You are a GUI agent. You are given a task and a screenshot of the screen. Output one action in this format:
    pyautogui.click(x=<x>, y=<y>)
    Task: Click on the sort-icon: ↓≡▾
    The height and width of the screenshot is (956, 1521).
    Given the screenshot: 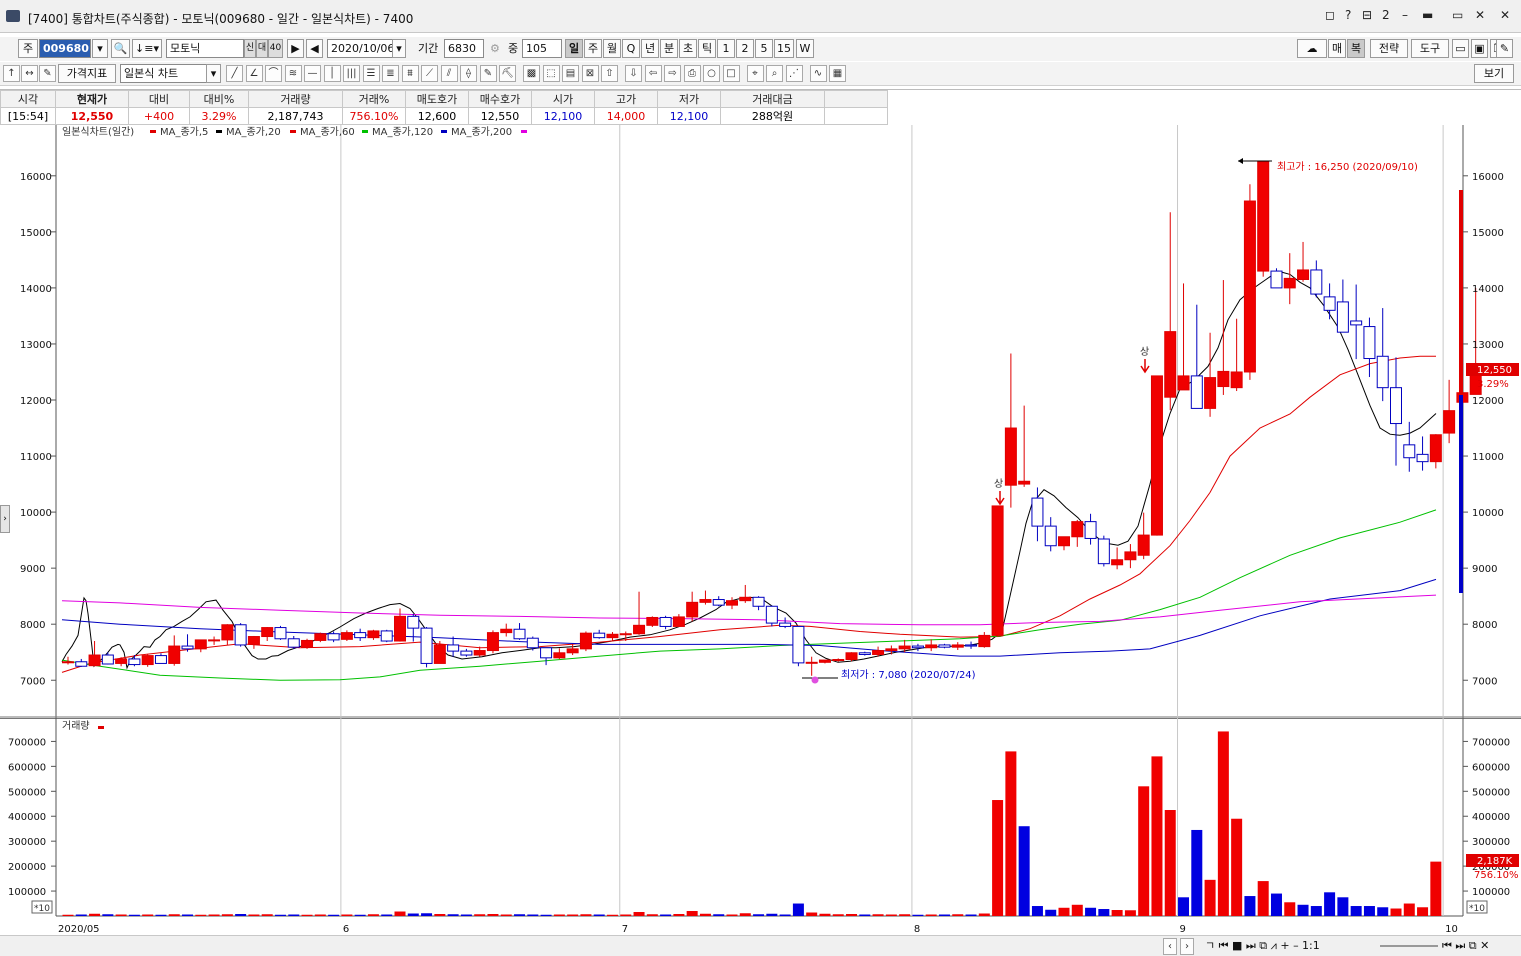 What is the action you would take?
    pyautogui.click(x=147, y=48)
    